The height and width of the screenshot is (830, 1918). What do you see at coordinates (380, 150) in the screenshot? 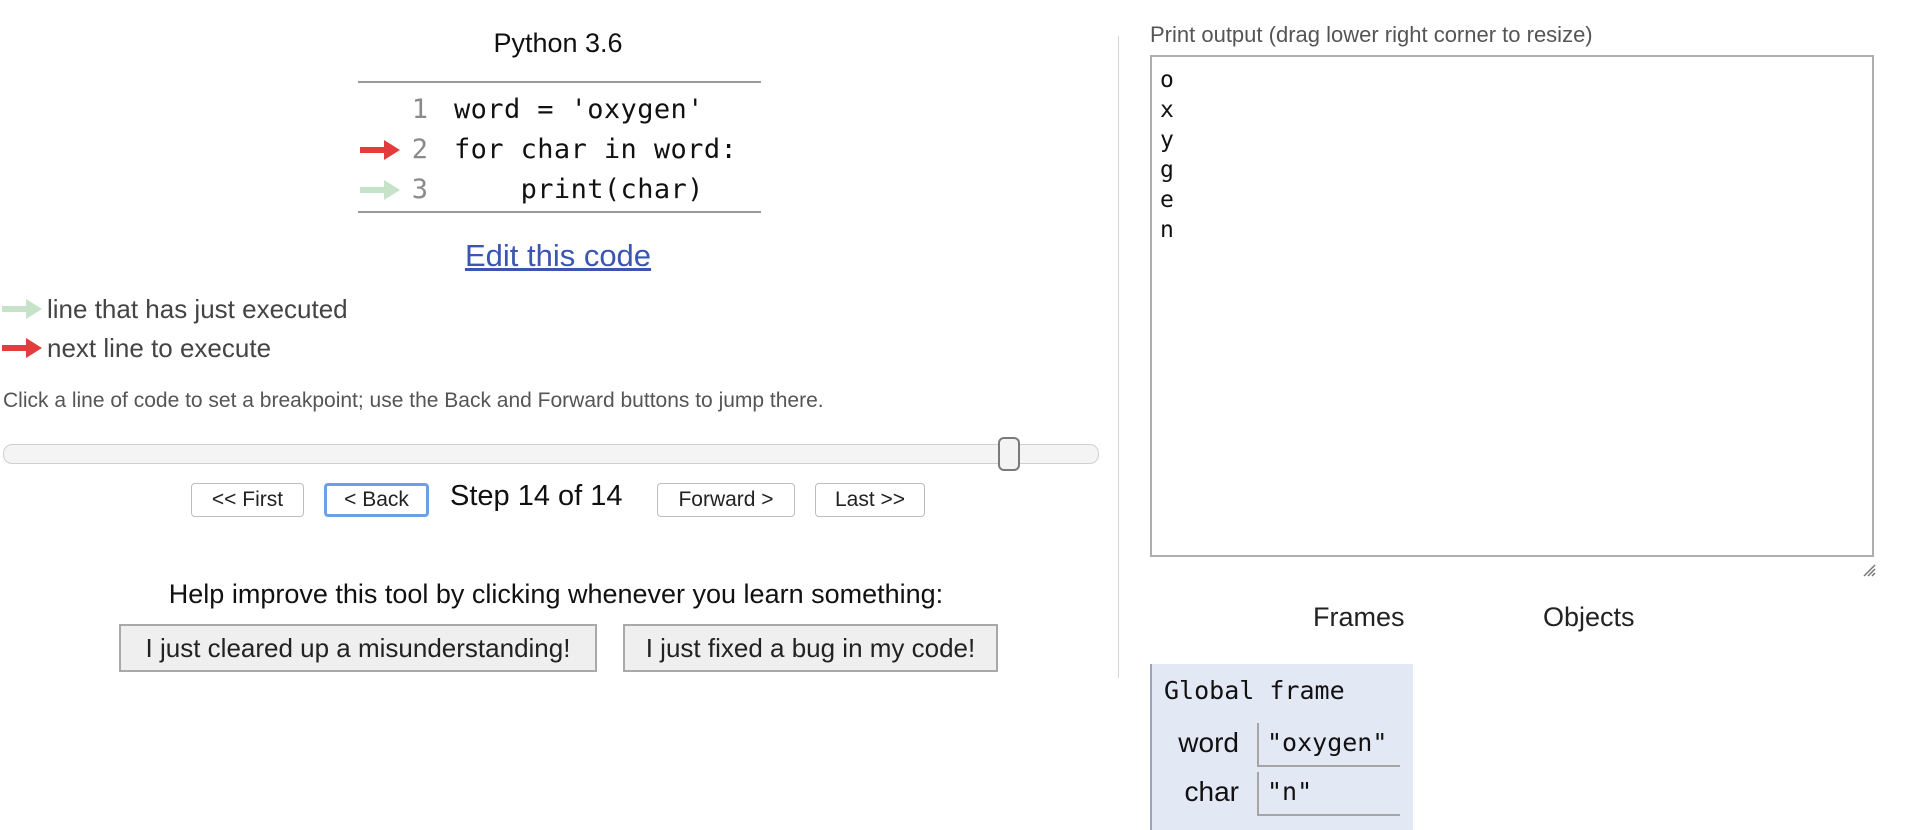
I see `next-line-arrow-icon` at bounding box center [380, 150].